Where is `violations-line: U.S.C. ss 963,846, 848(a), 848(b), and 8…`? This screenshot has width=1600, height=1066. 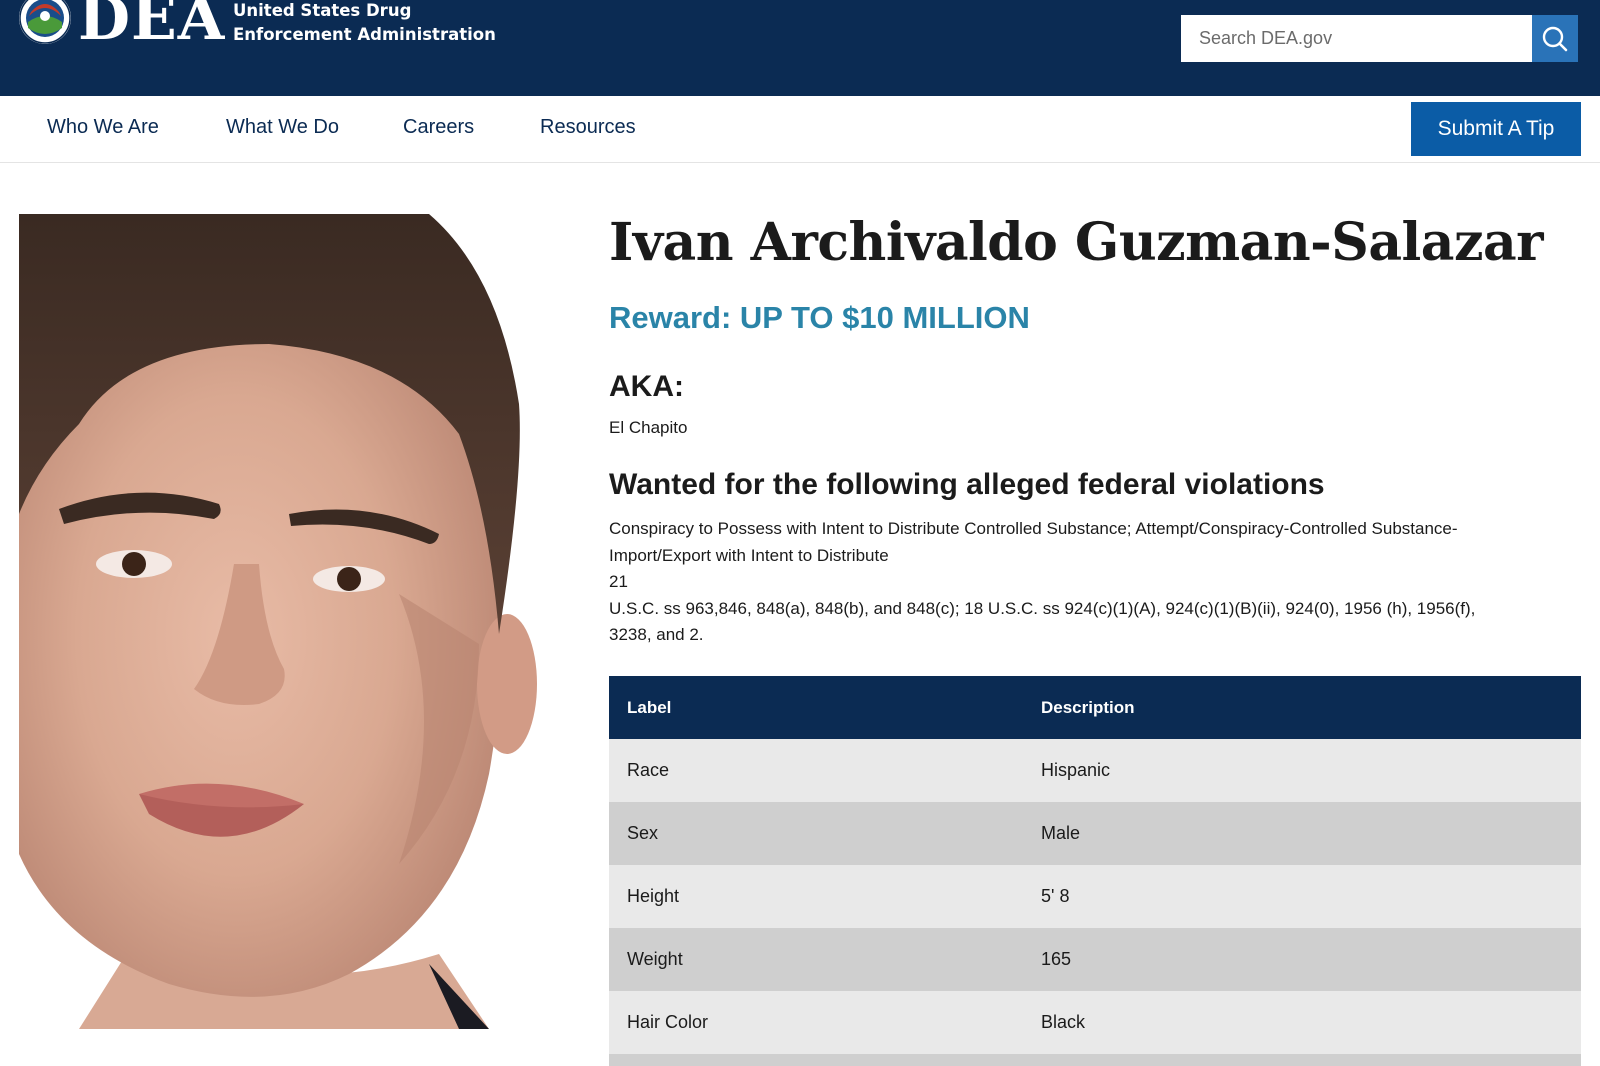
violations-line: U.S.C. ss 963,846, 848(a), 848(b), and 8… is located at coordinates (1042, 608).